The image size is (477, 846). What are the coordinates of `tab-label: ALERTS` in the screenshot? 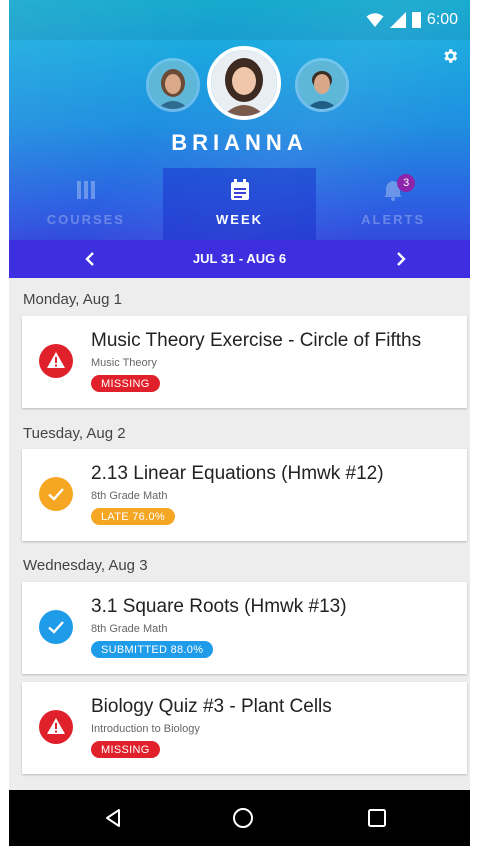 It's located at (393, 219).